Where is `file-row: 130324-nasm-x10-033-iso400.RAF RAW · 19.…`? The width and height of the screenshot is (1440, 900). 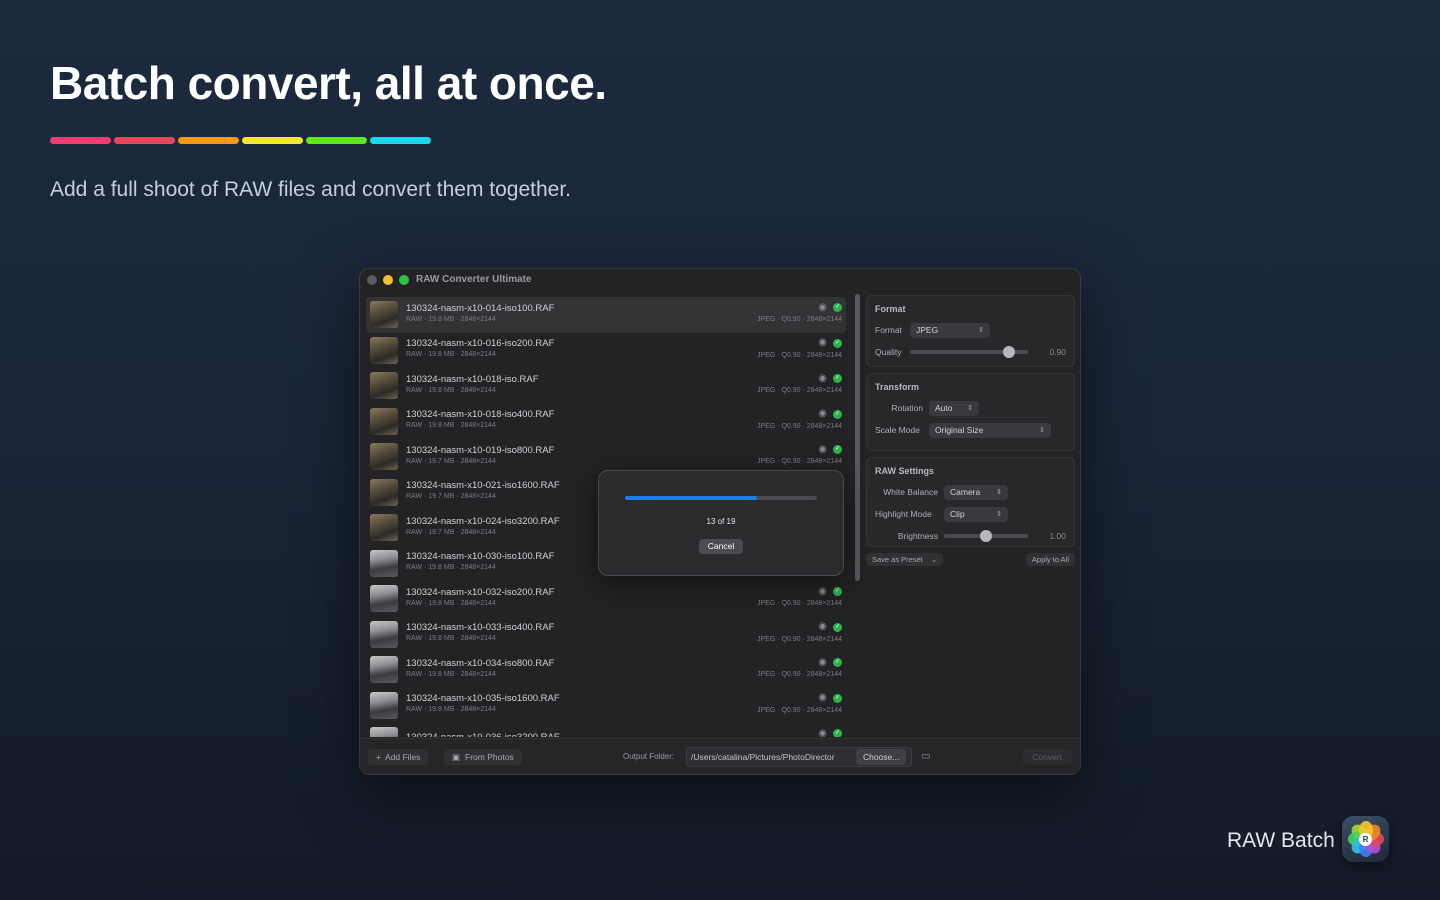 file-row: 130324-nasm-x10-033-iso400.RAF RAW · 19.… is located at coordinates (606, 635).